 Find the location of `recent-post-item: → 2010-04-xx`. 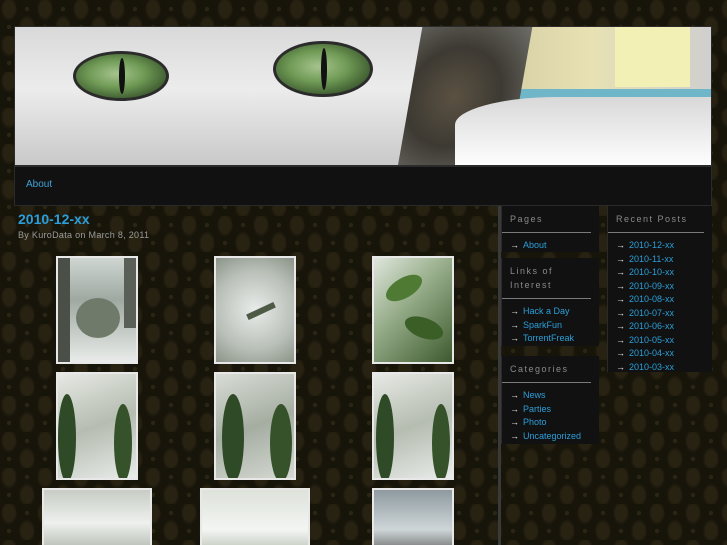

recent-post-item: → 2010-04-xx is located at coordinates (664, 354).